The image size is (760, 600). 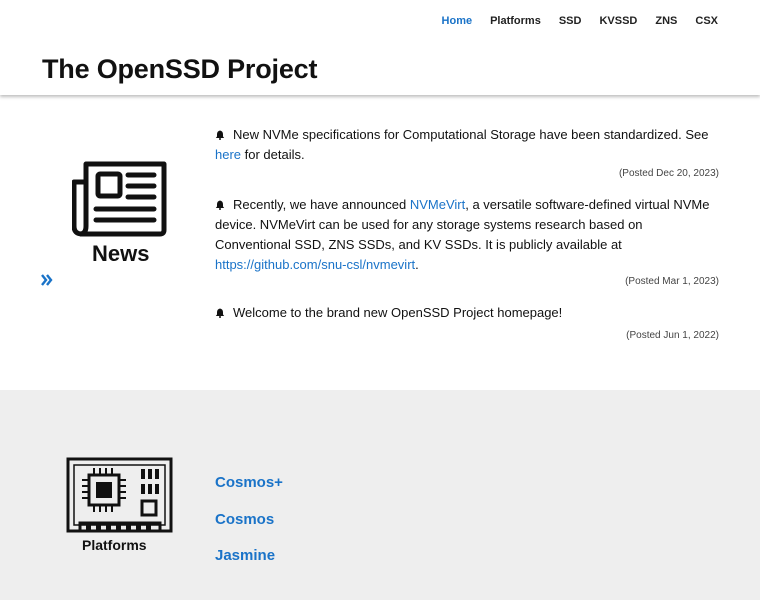 What do you see at coordinates (121, 253) in the screenshot?
I see `news-label: News` at bounding box center [121, 253].